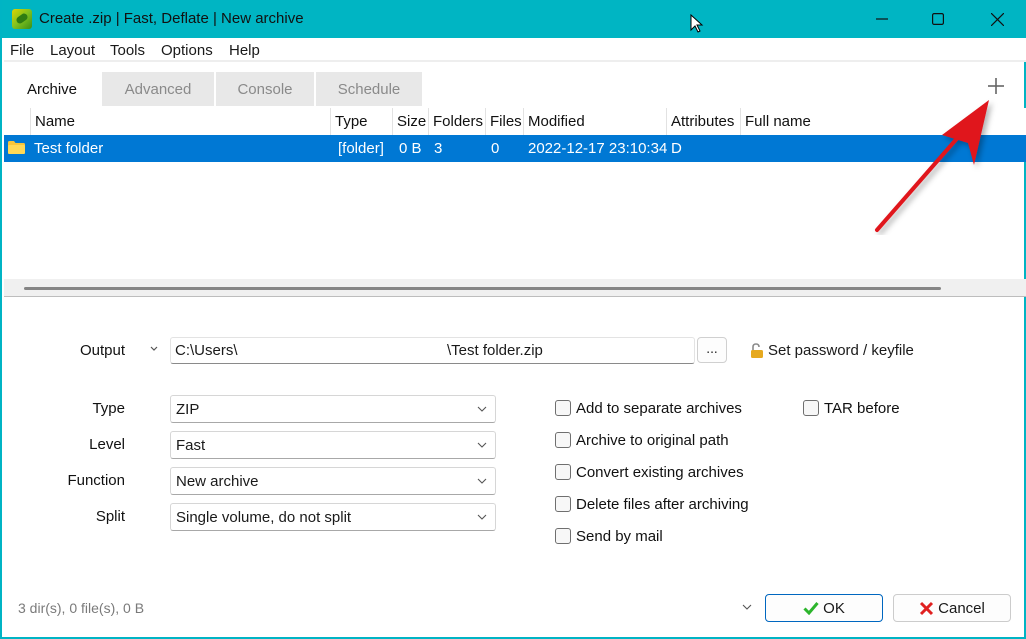 Image resolution: width=1026 pixels, height=639 pixels. Describe the element at coordinates (800, 121) in the screenshot. I see `column-full-name: Full name` at that location.